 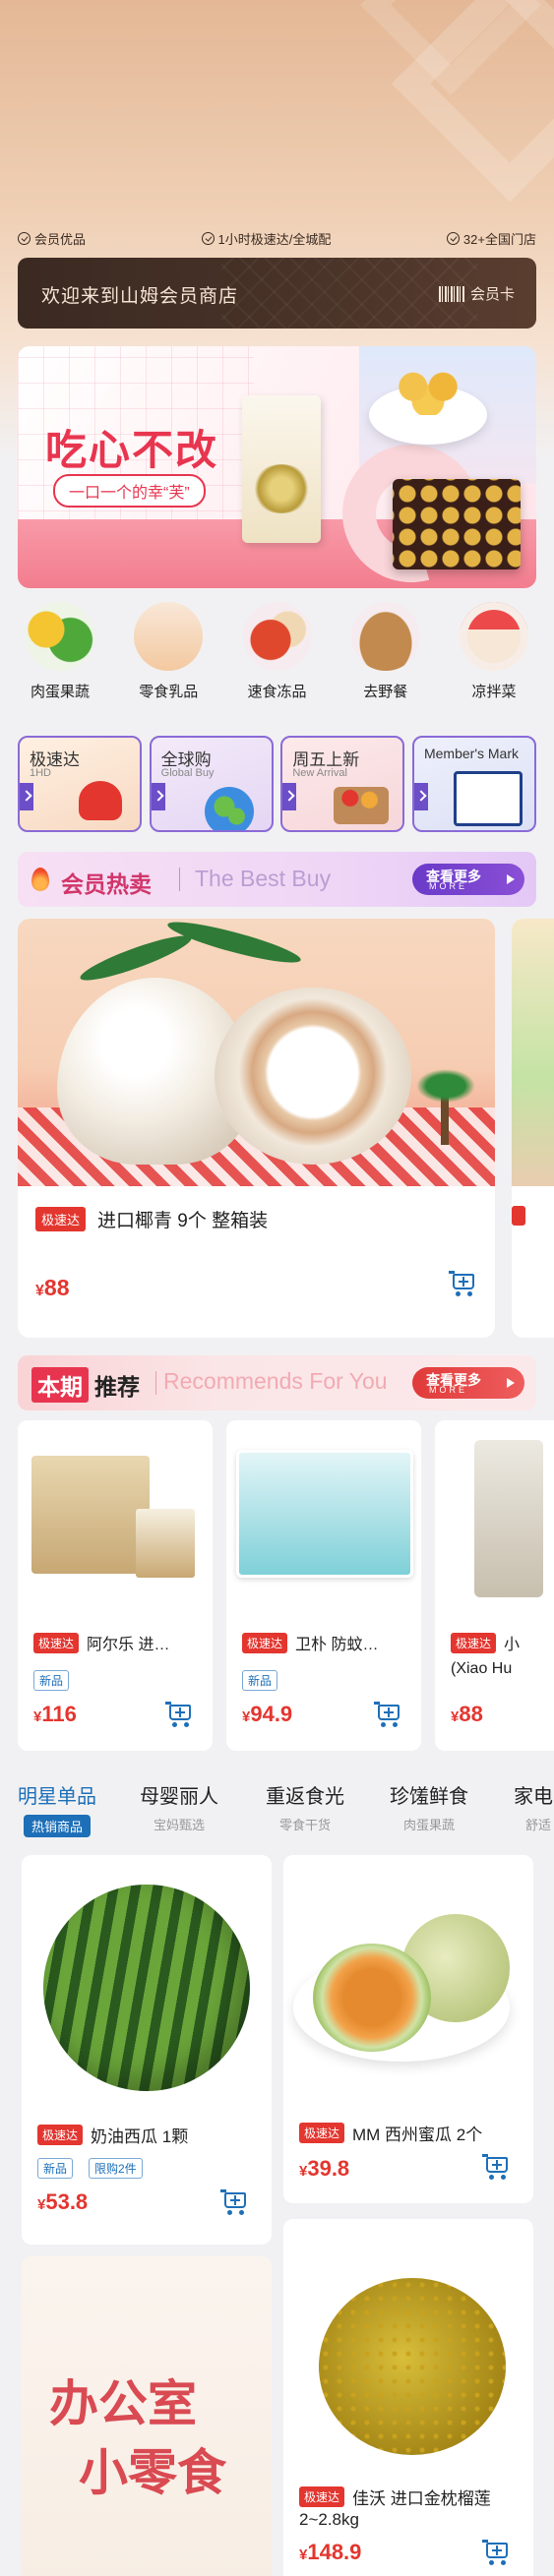 I want to click on hot-sale-header: 会员热卖 The Best Buy 查看更多 MORE, so click(x=277, y=879).